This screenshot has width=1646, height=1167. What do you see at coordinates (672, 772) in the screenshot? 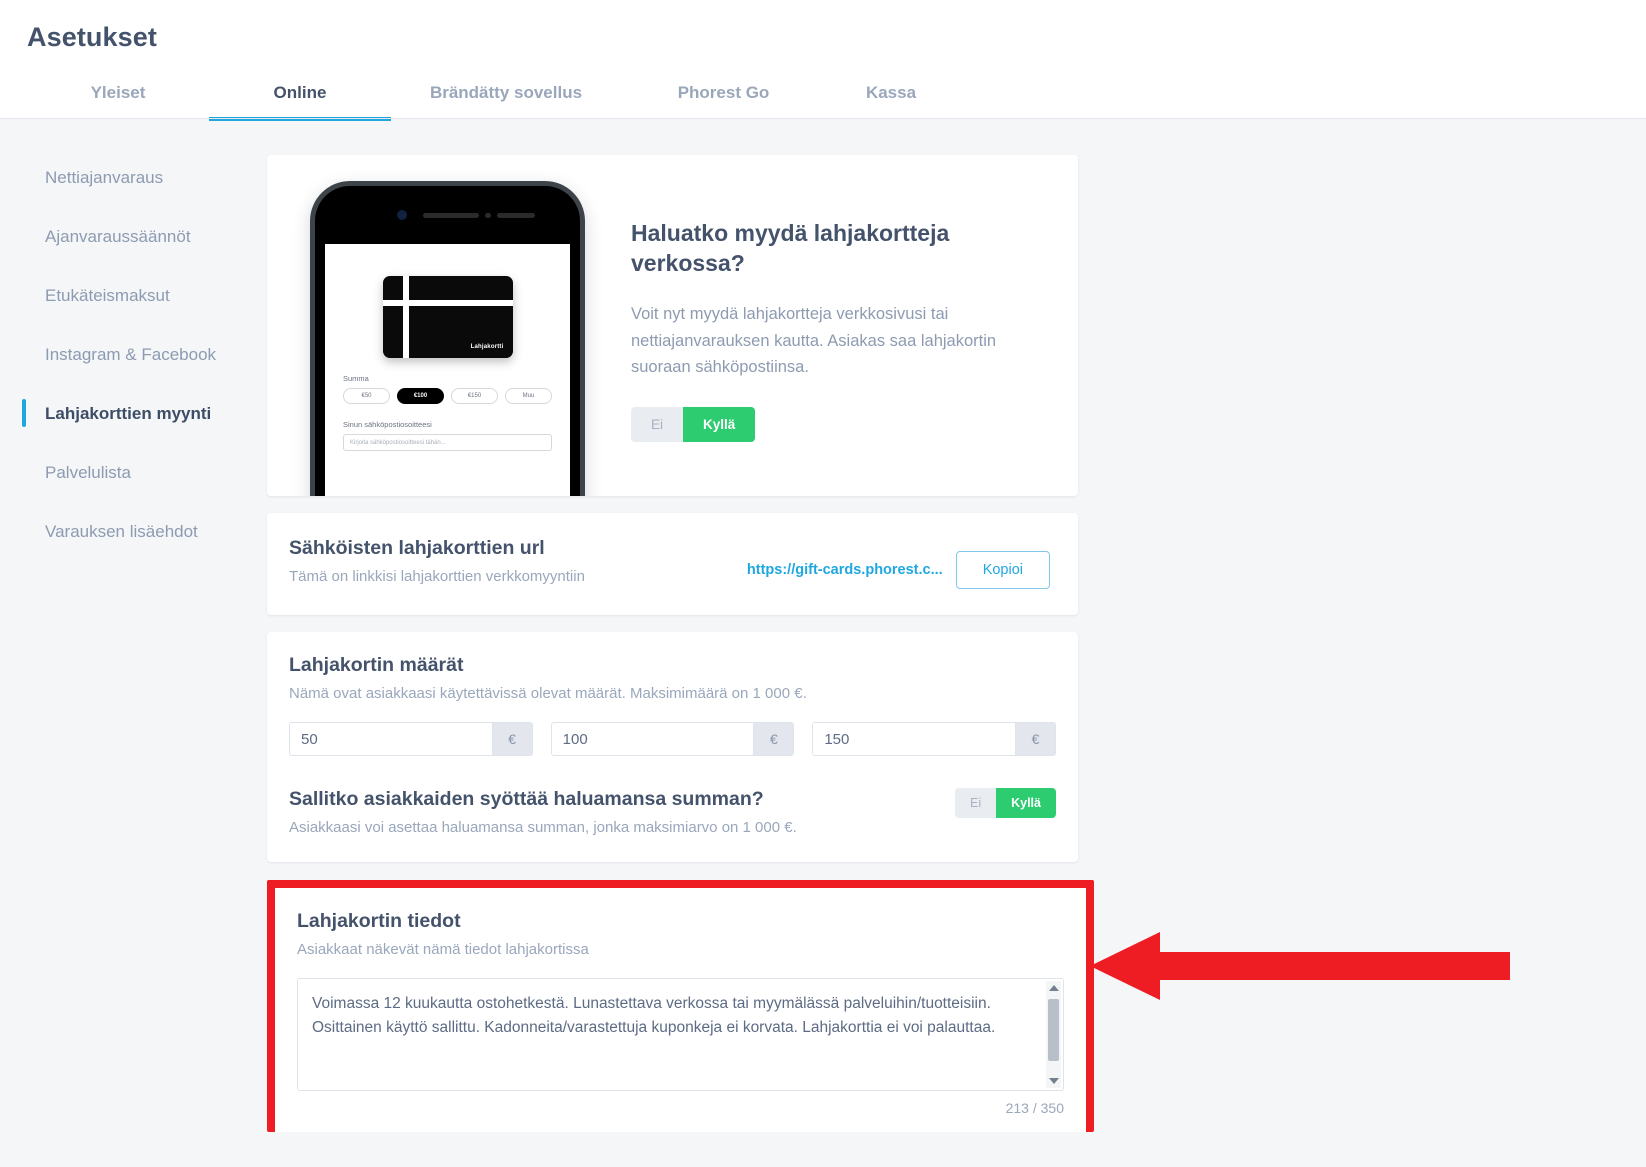
I see `amounts-spacer` at bounding box center [672, 772].